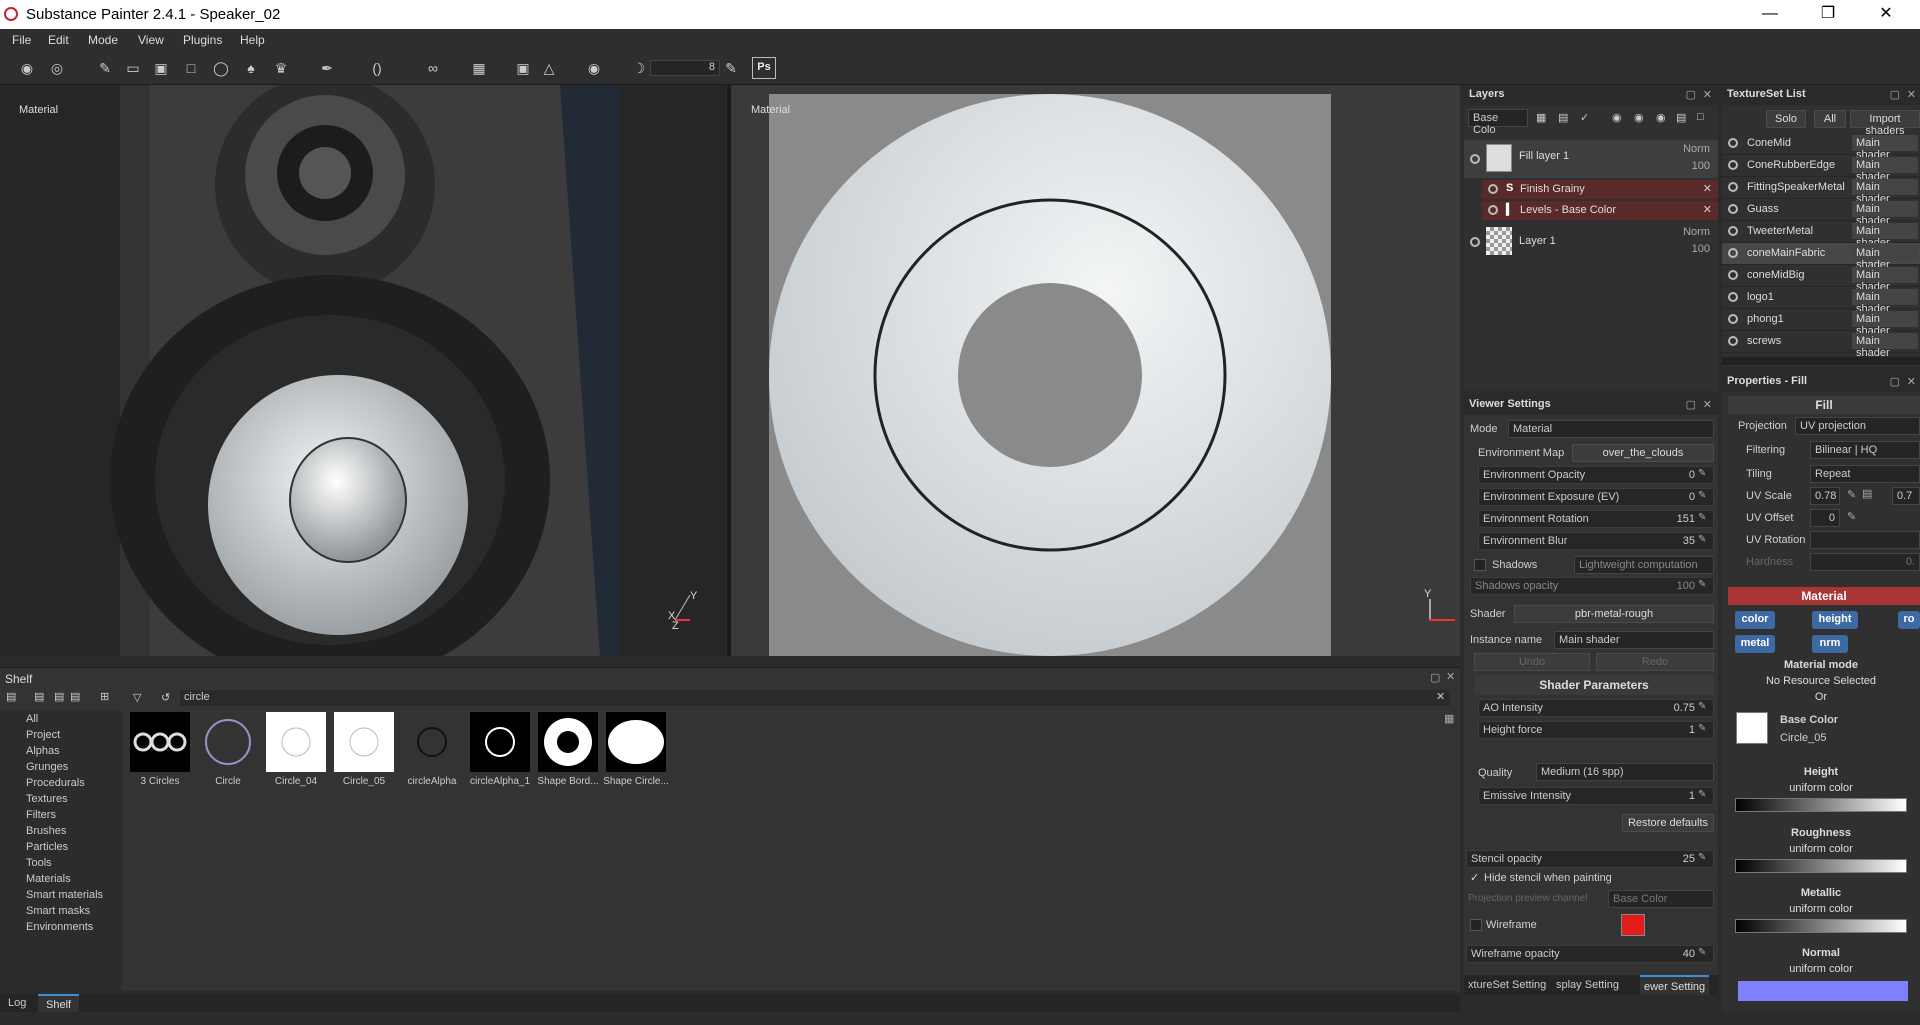 This screenshot has width=1920, height=1025. Describe the element at coordinates (59, 696) in the screenshot. I see `import-icon: ▤` at that location.